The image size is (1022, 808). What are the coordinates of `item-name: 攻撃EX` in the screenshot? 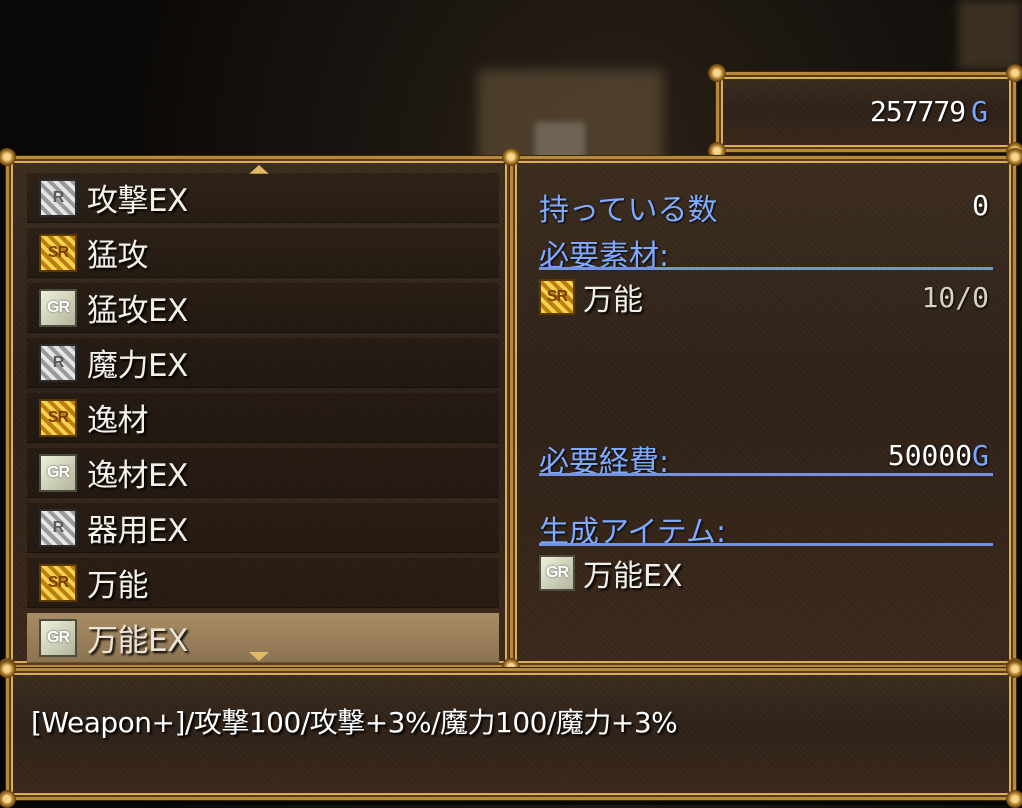 It's located at (137, 201).